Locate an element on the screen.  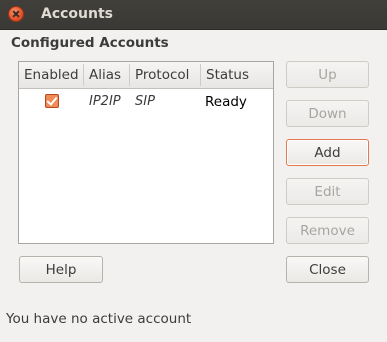
table-row: IP2IP SIP Ready is located at coordinates (146, 101).